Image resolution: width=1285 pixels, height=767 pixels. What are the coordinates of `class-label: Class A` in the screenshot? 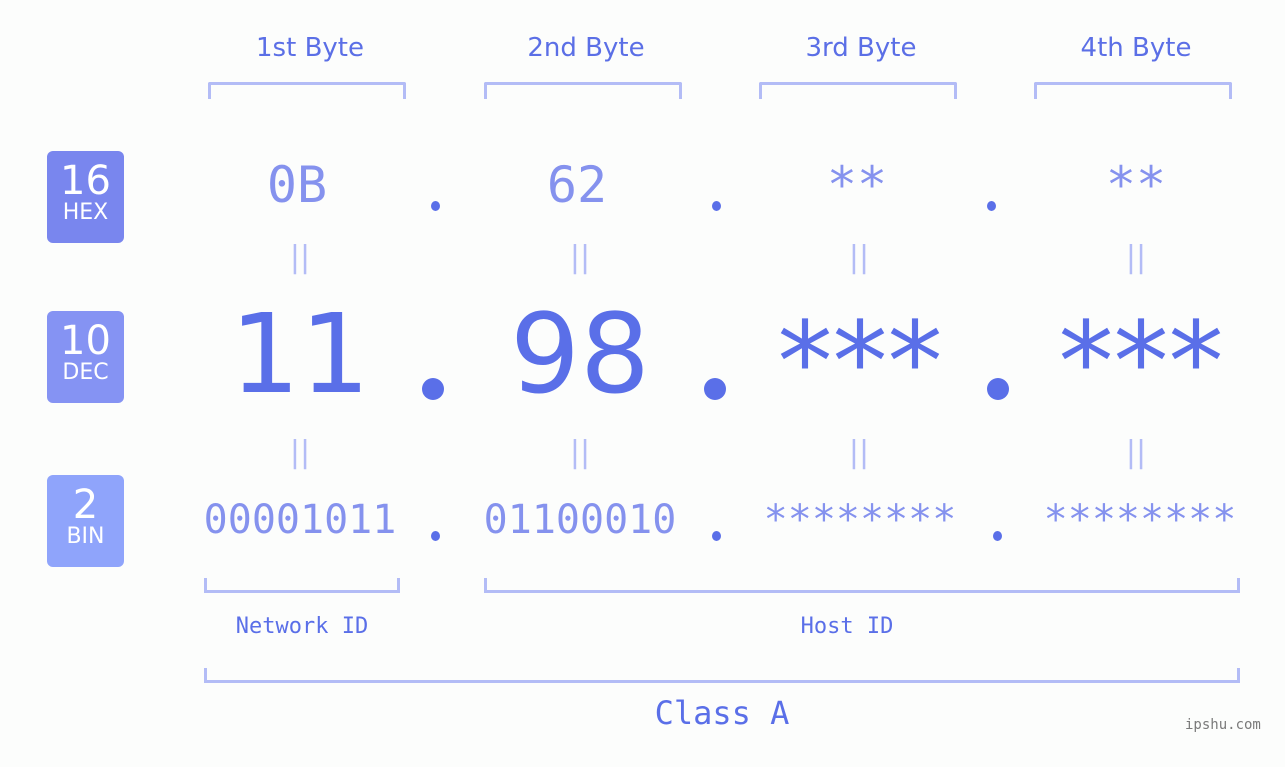 It's located at (722, 713).